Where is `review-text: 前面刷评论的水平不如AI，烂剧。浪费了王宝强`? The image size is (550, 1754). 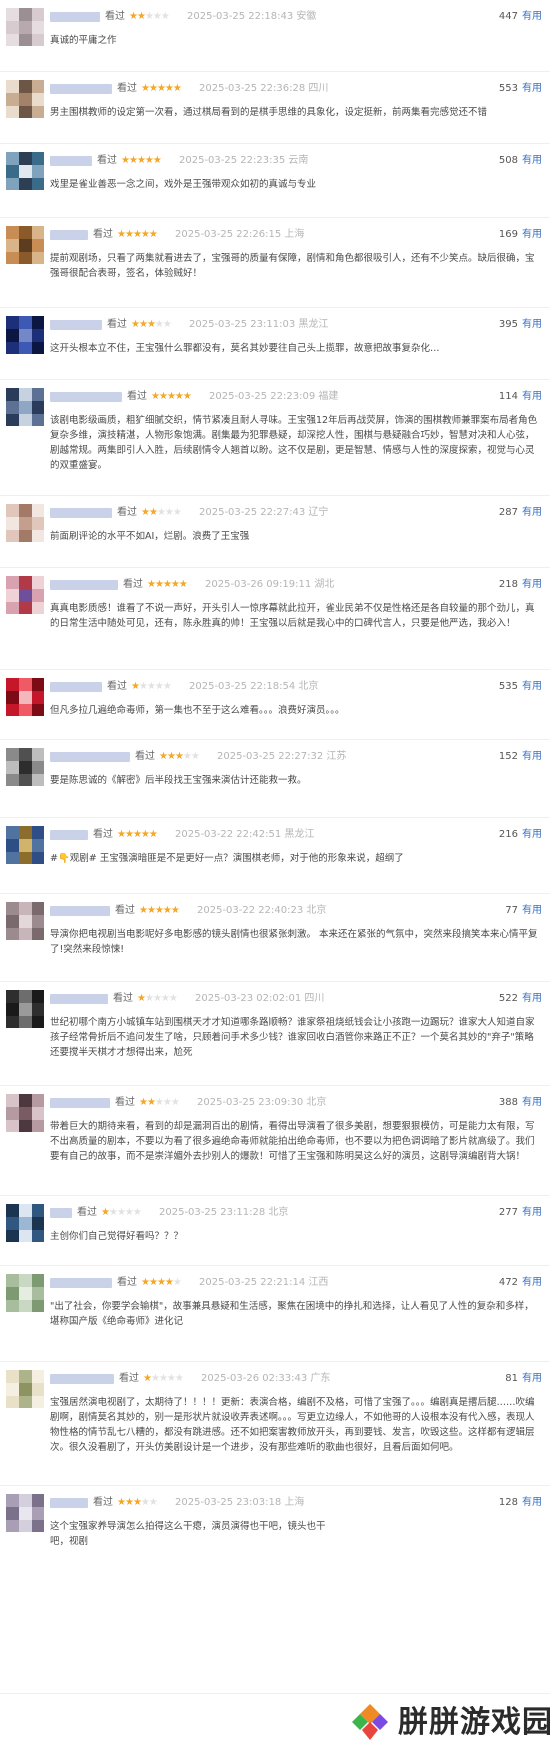
review-text: 前面刷评论的水平不如AI，烂剧。浪费了王宝强 is located at coordinates (150, 536).